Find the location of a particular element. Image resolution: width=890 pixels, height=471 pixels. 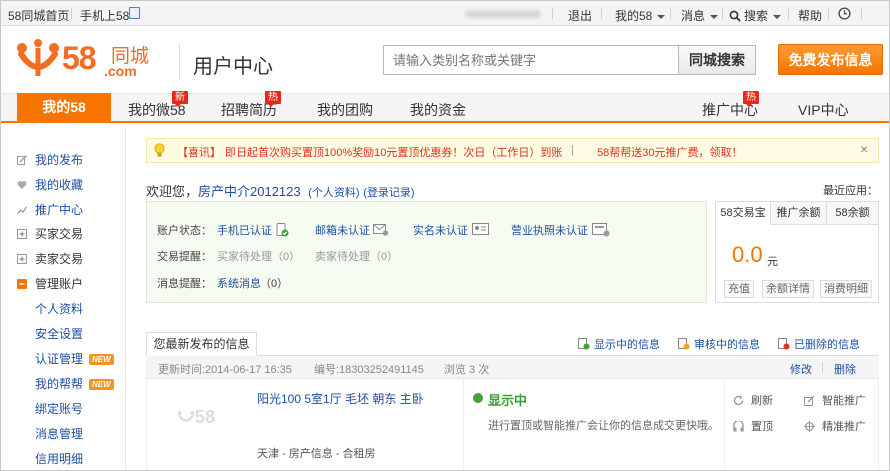

smart-promo-button: 智能推广 is located at coordinates (835, 400).